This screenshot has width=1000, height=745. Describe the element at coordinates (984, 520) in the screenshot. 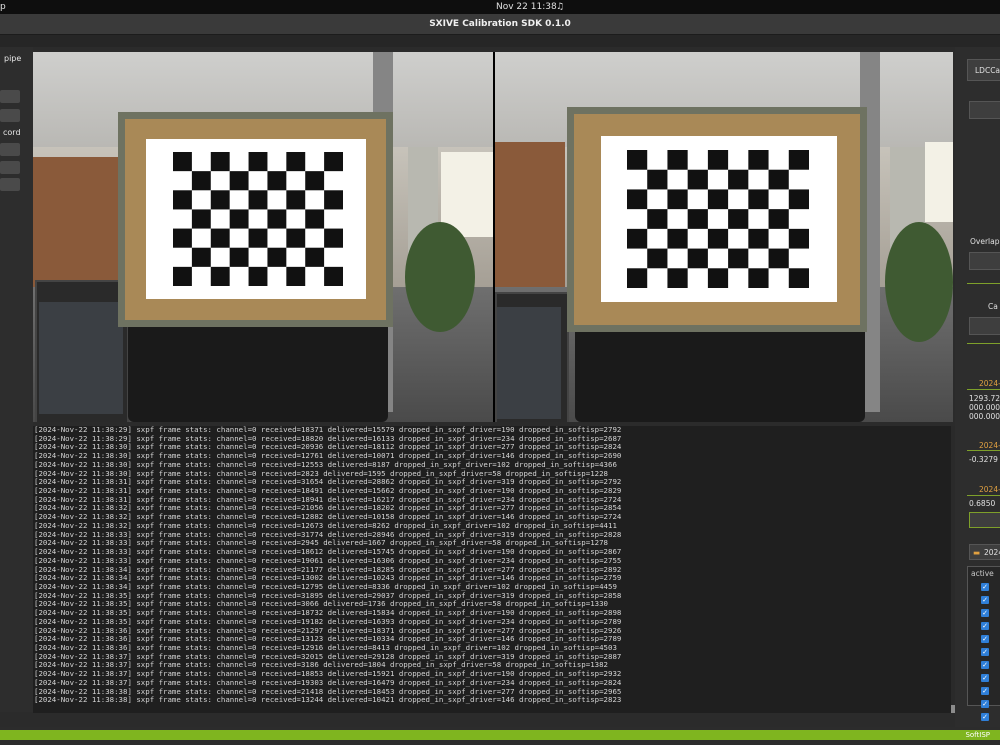

I see `section3-field` at that location.